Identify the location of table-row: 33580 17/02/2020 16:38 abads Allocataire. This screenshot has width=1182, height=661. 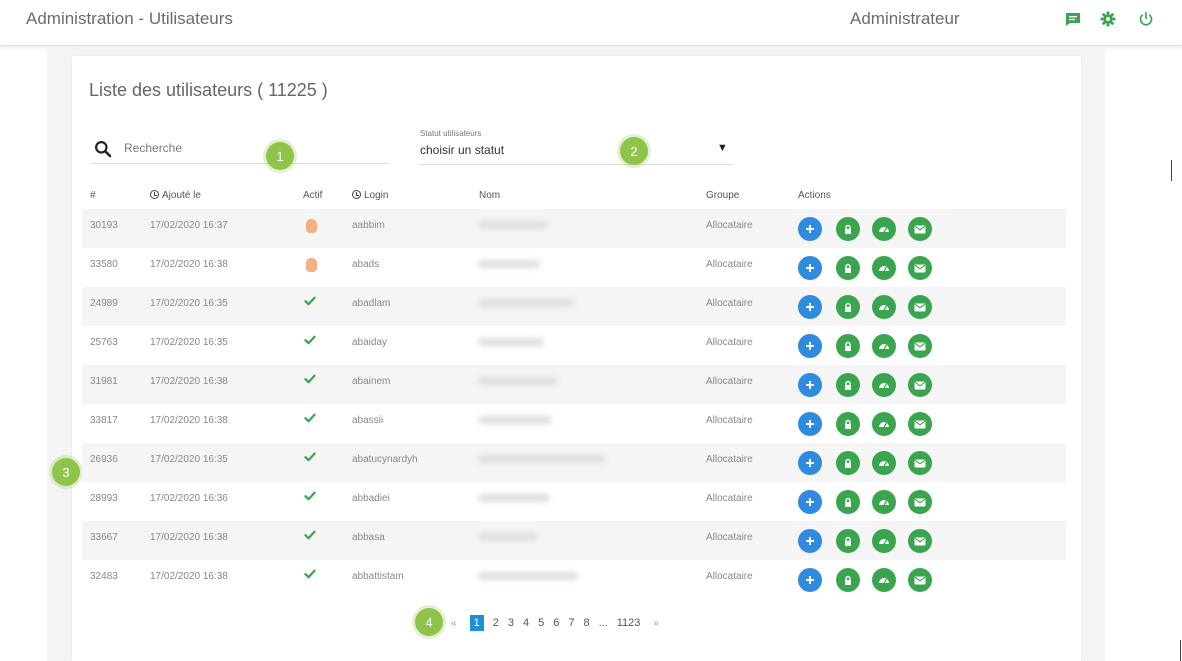
(574, 267).